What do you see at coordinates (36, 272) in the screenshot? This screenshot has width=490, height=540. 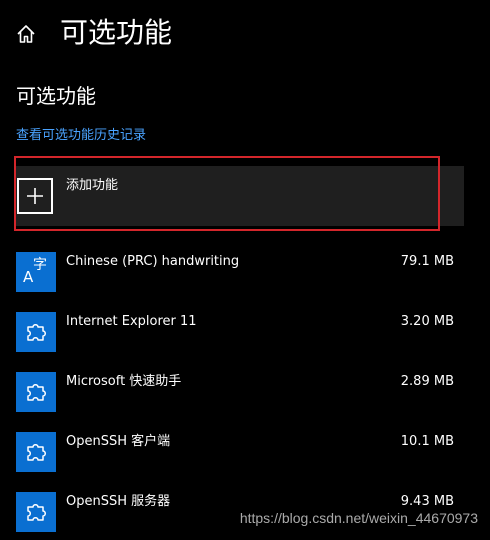 I see `language-icon: A字` at bounding box center [36, 272].